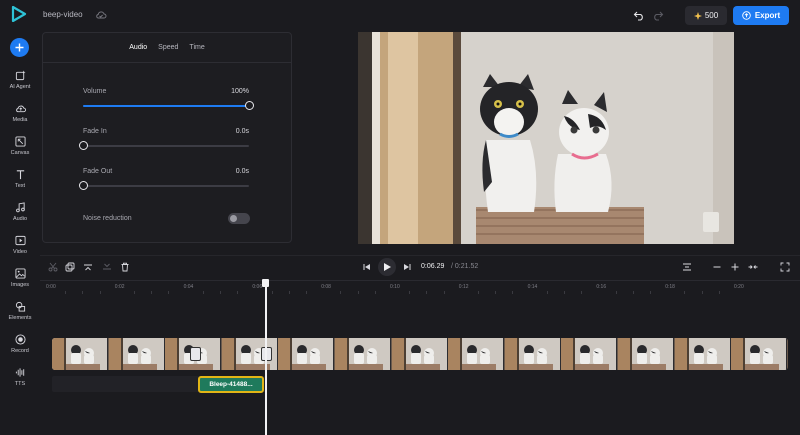 This screenshot has height=435, width=800. Describe the element at coordinates (697, 15) in the screenshot. I see `sparkle-icon` at that location.